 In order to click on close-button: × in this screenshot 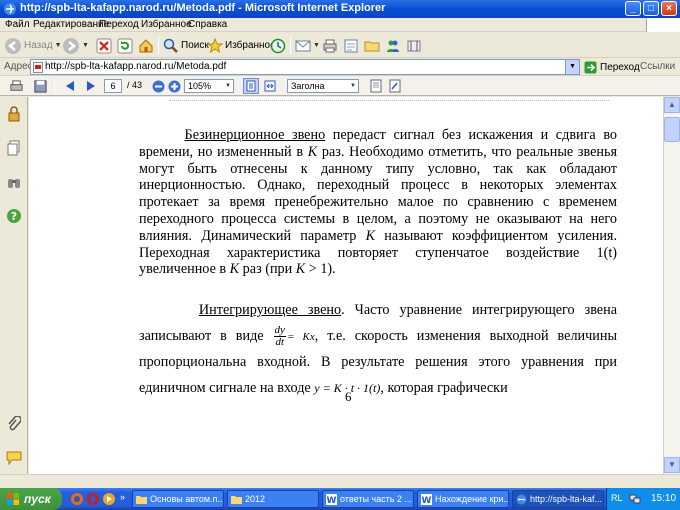, I will do `click(669, 8)`.